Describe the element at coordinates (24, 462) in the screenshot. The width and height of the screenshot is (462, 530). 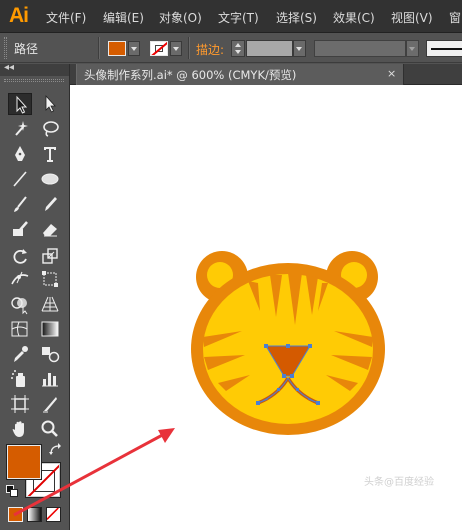
I see `fill-color-box` at that location.